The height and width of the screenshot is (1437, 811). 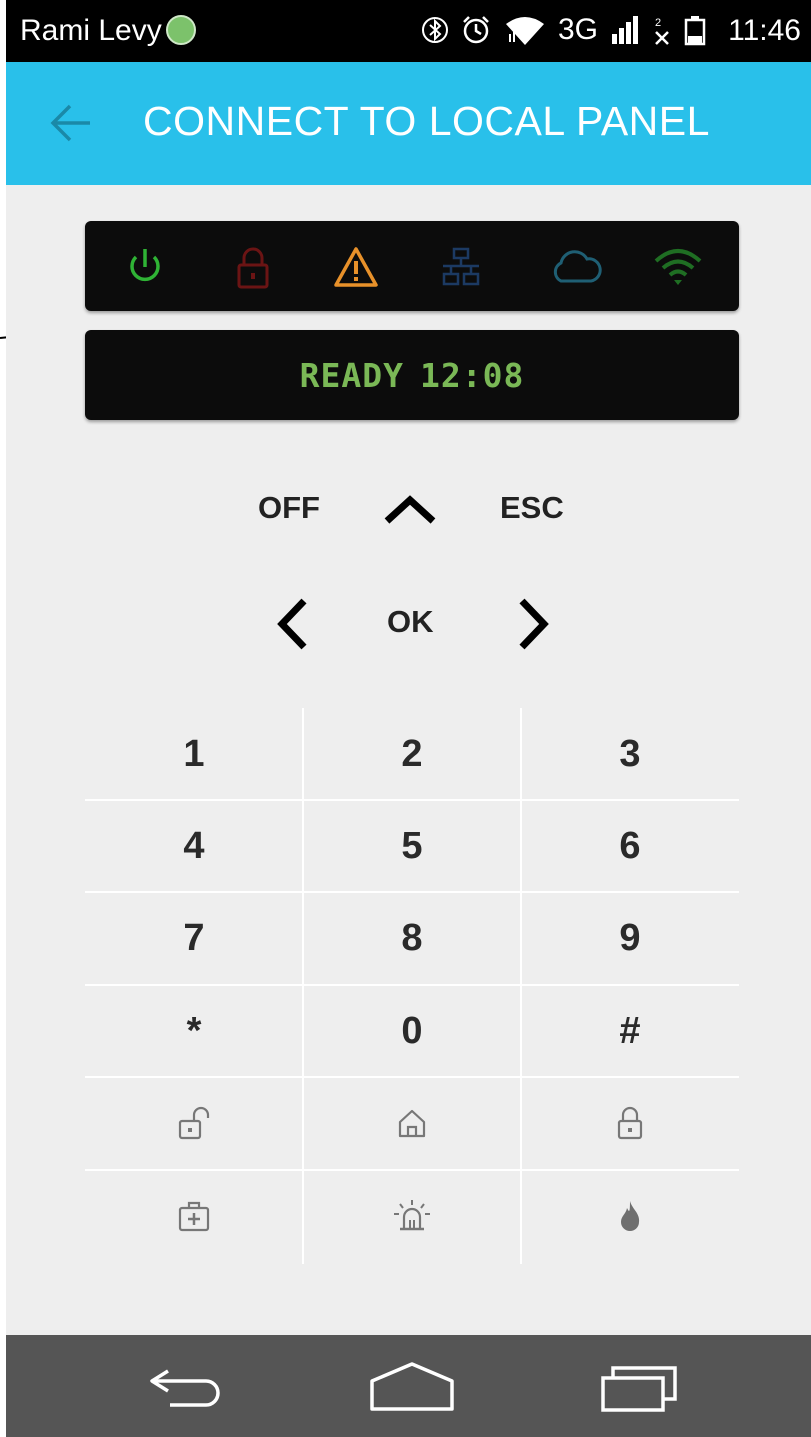 I want to click on app-bar: CONNECT TO LOCAL PANEL, so click(x=408, y=123).